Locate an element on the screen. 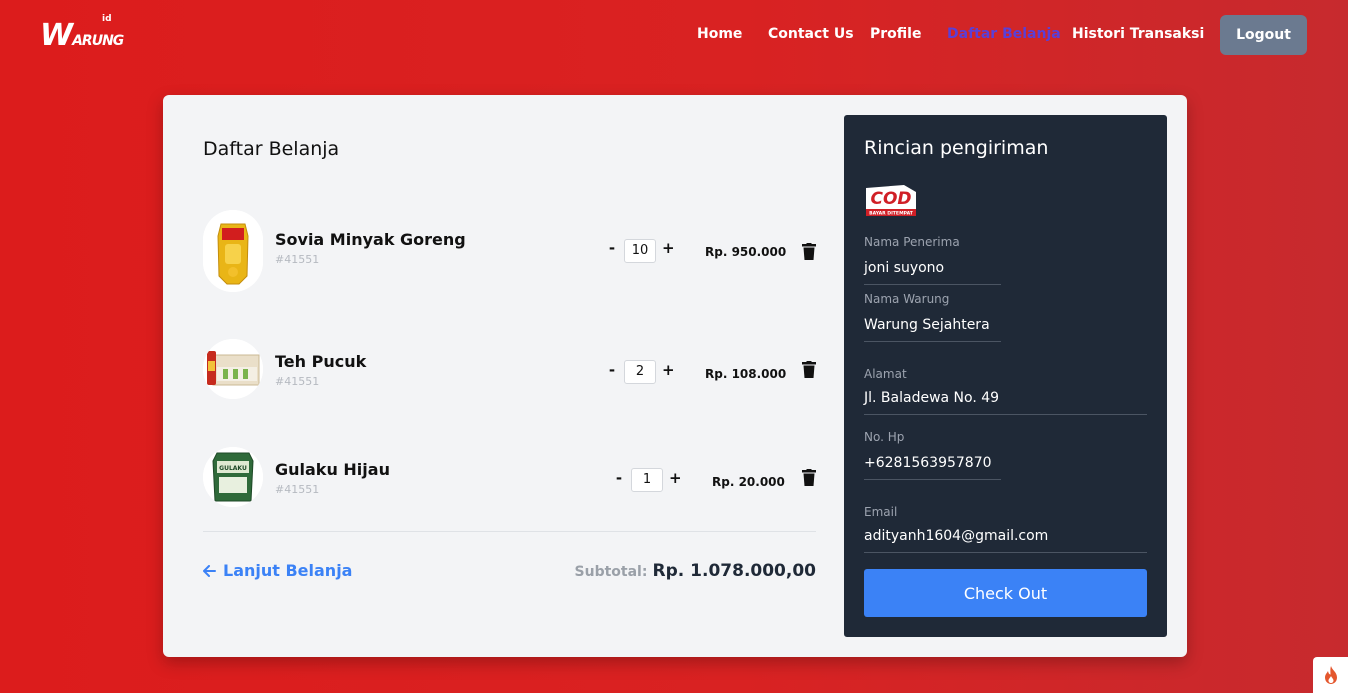  flame-icon is located at coordinates (1330, 675).